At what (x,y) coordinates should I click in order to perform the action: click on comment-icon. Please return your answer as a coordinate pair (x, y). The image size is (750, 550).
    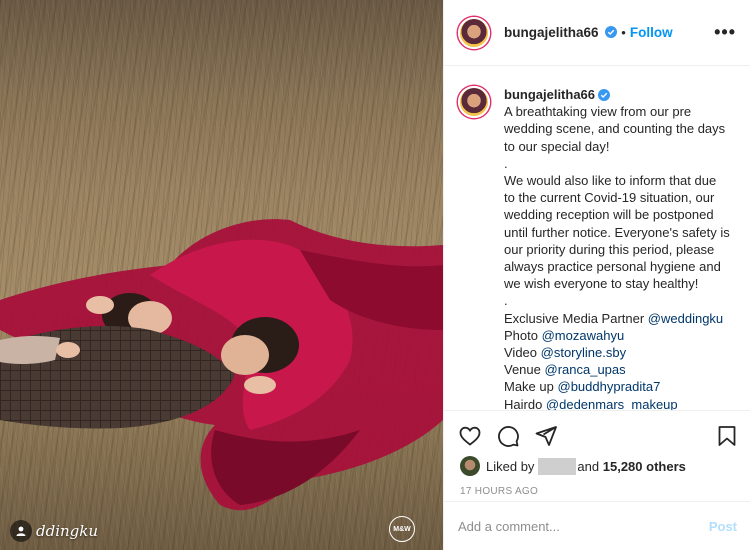
    Looking at the image, I should click on (508, 436).